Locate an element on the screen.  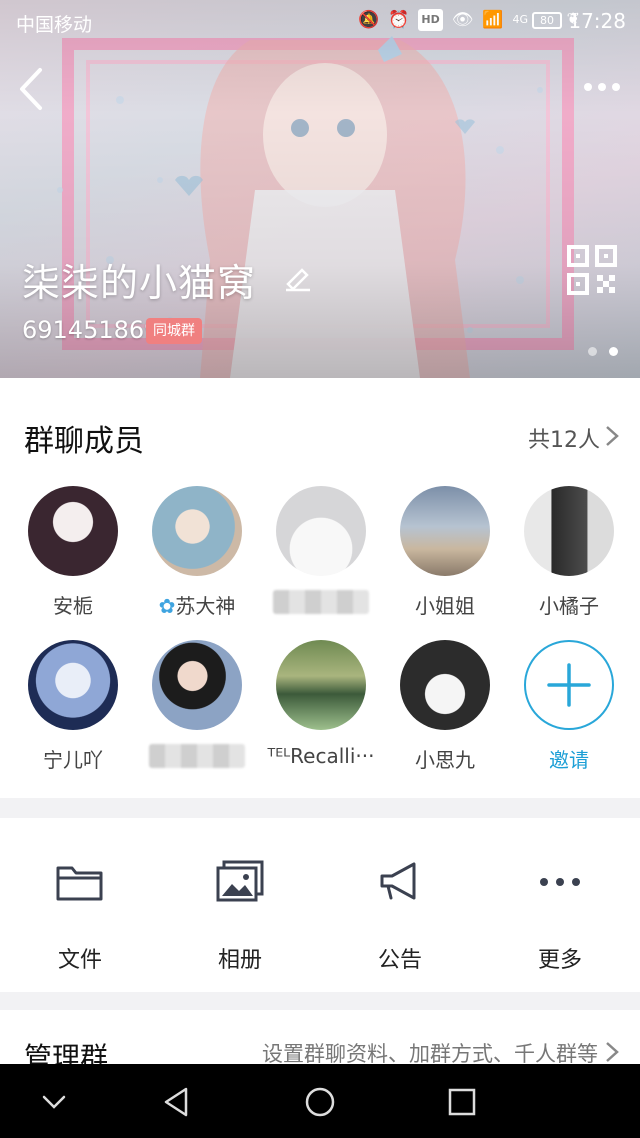
battery-icon: 80 is located at coordinates (547, 20).